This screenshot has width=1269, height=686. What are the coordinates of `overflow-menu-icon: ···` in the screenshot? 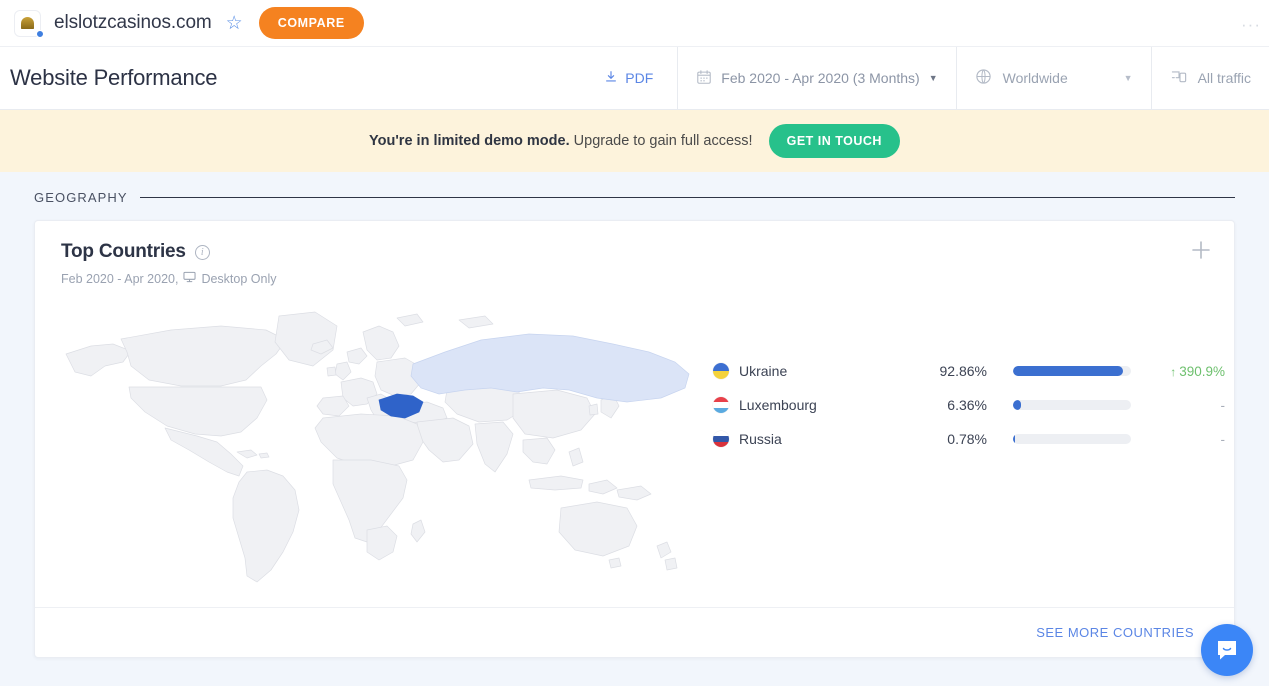 It's located at (1251, 24).